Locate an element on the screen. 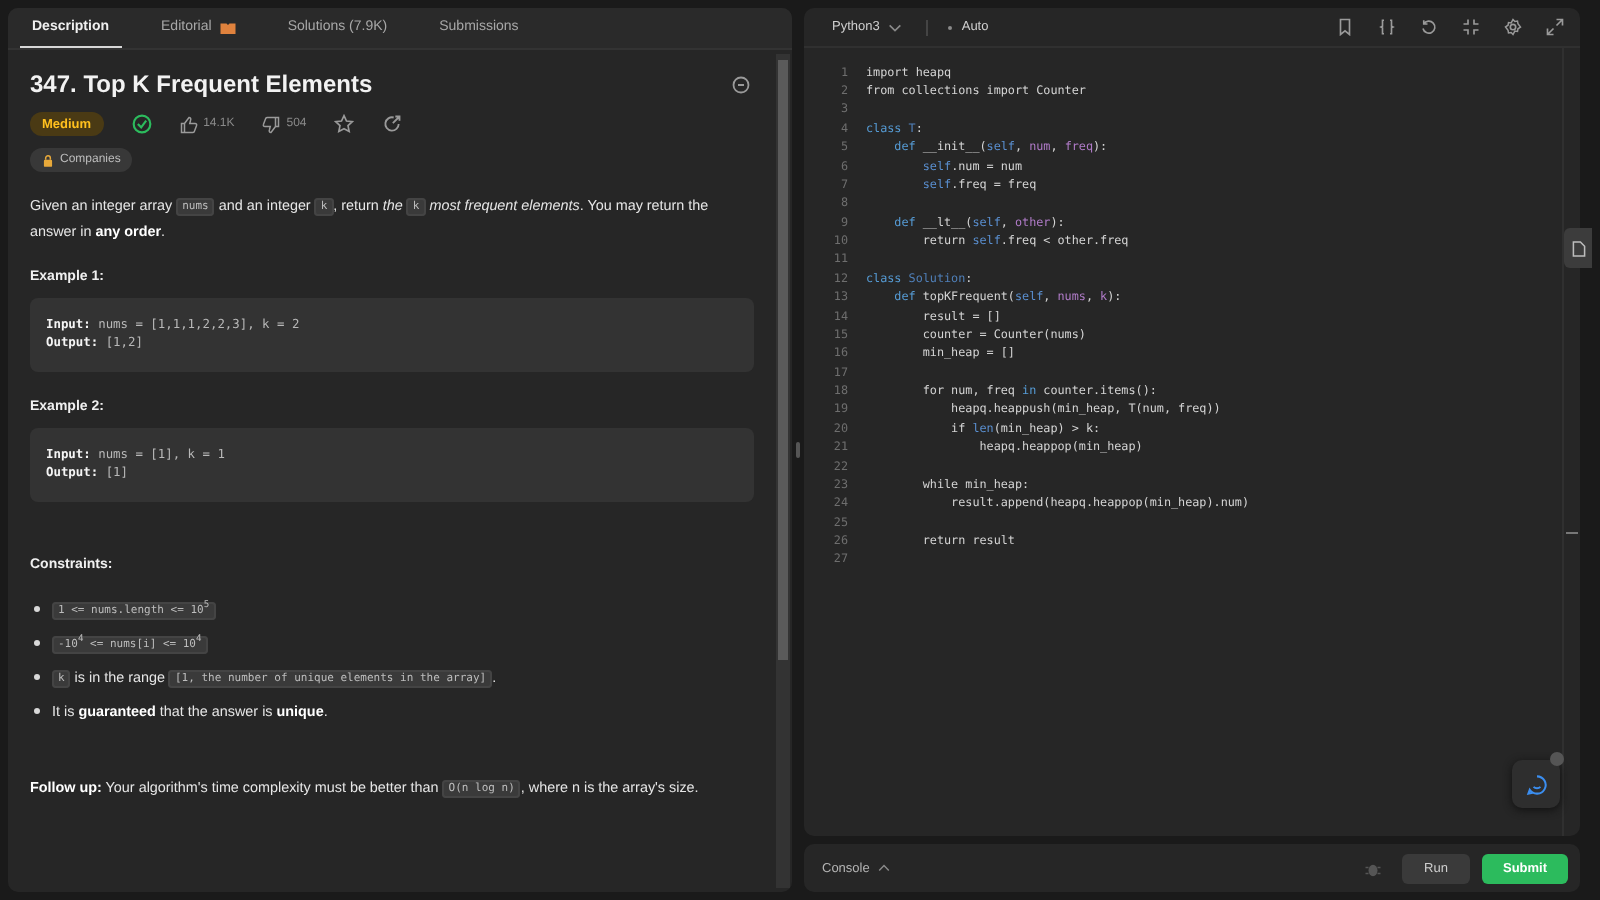  resize-handle is located at coordinates (798, 450).